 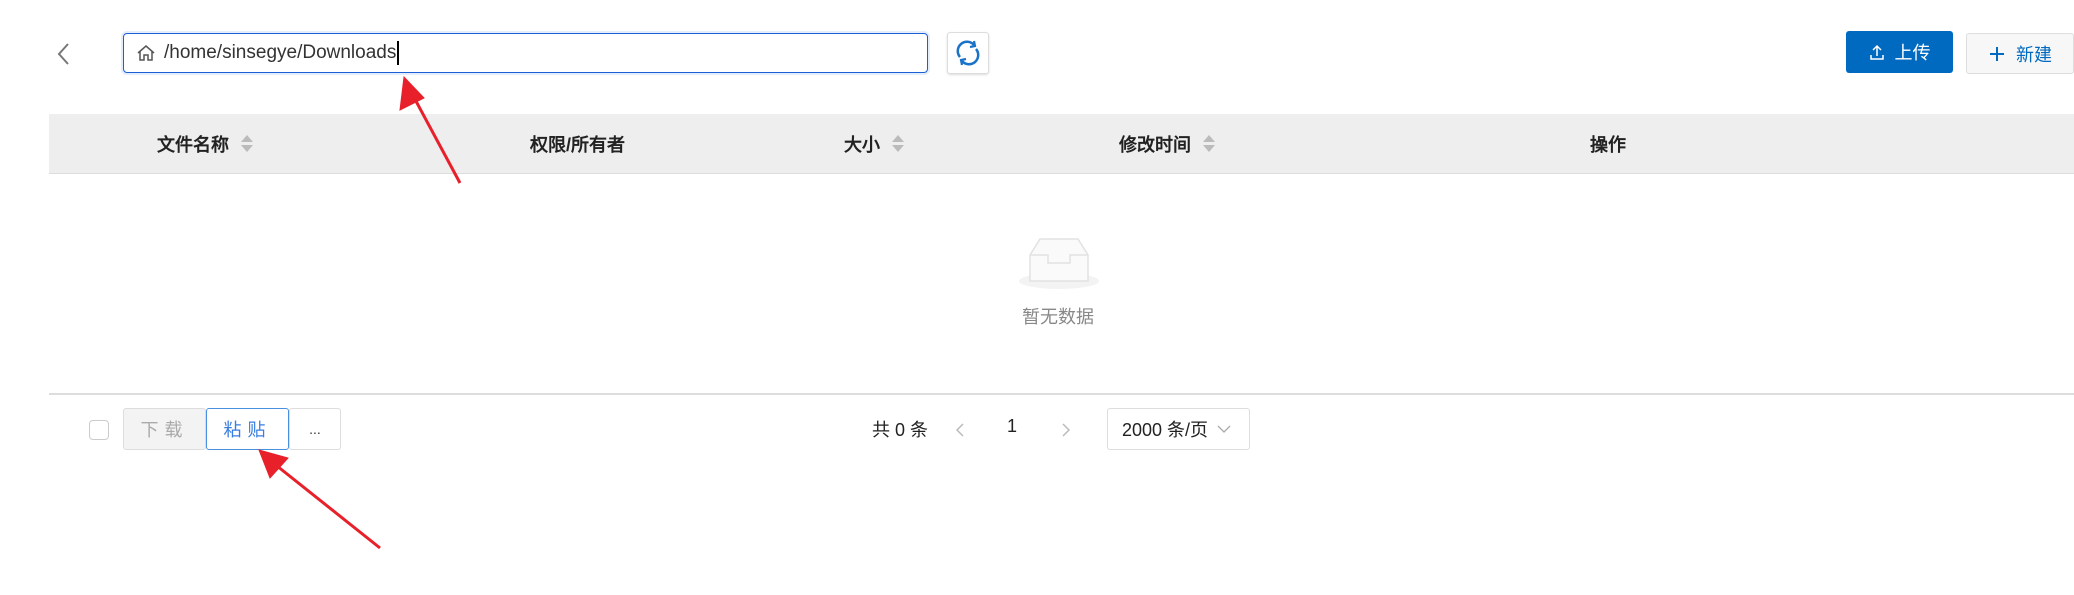 What do you see at coordinates (2034, 54) in the screenshot?
I see `new-label: 新建` at bounding box center [2034, 54].